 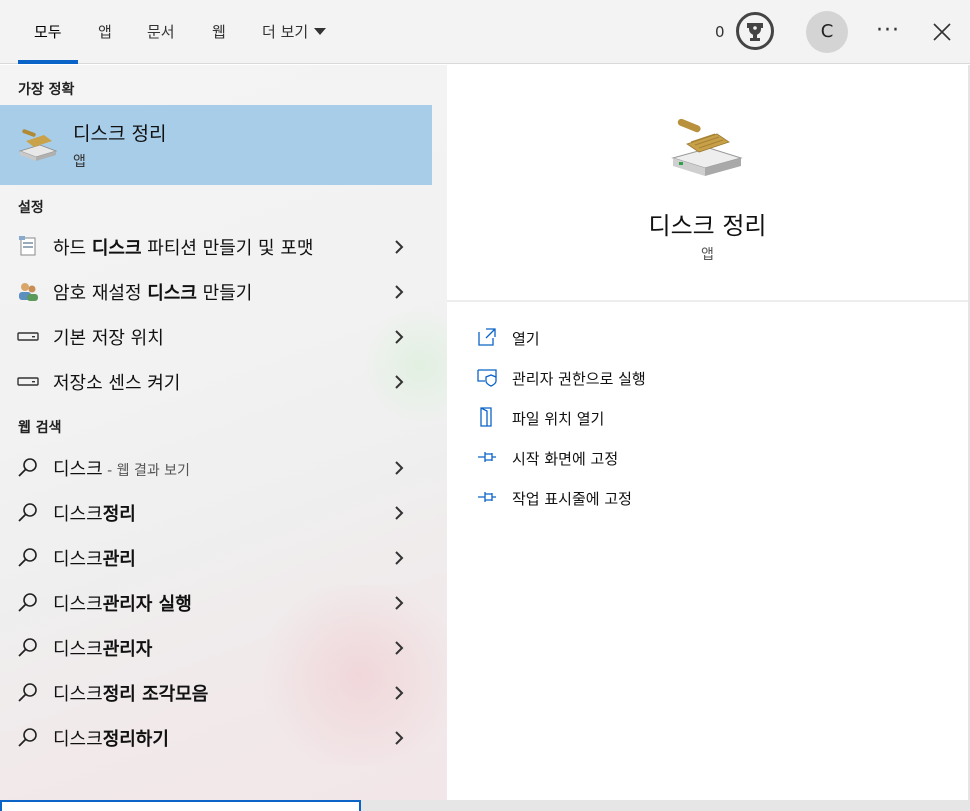 What do you see at coordinates (219, 32) in the screenshot?
I see `tab-web: 웹` at bounding box center [219, 32].